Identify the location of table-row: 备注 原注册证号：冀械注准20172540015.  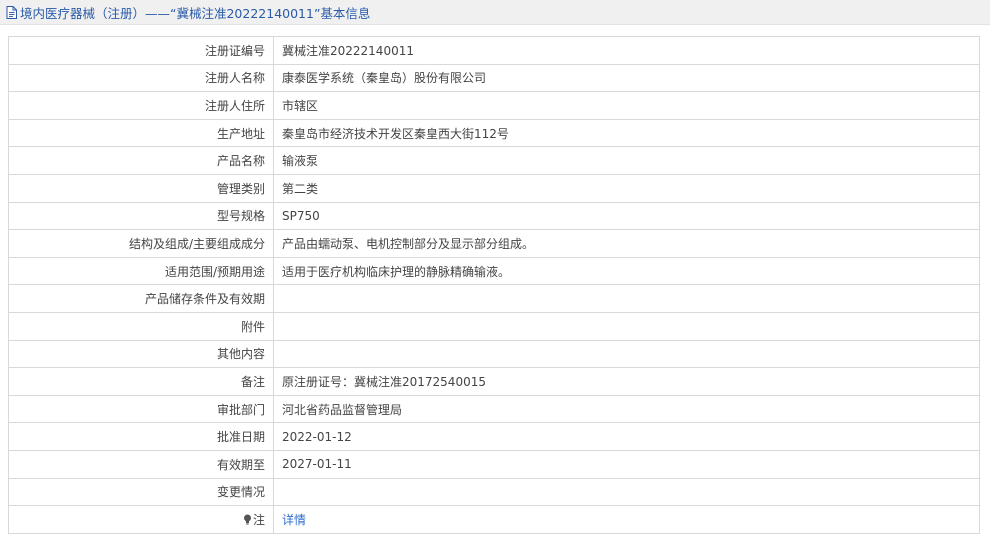
(494, 381).